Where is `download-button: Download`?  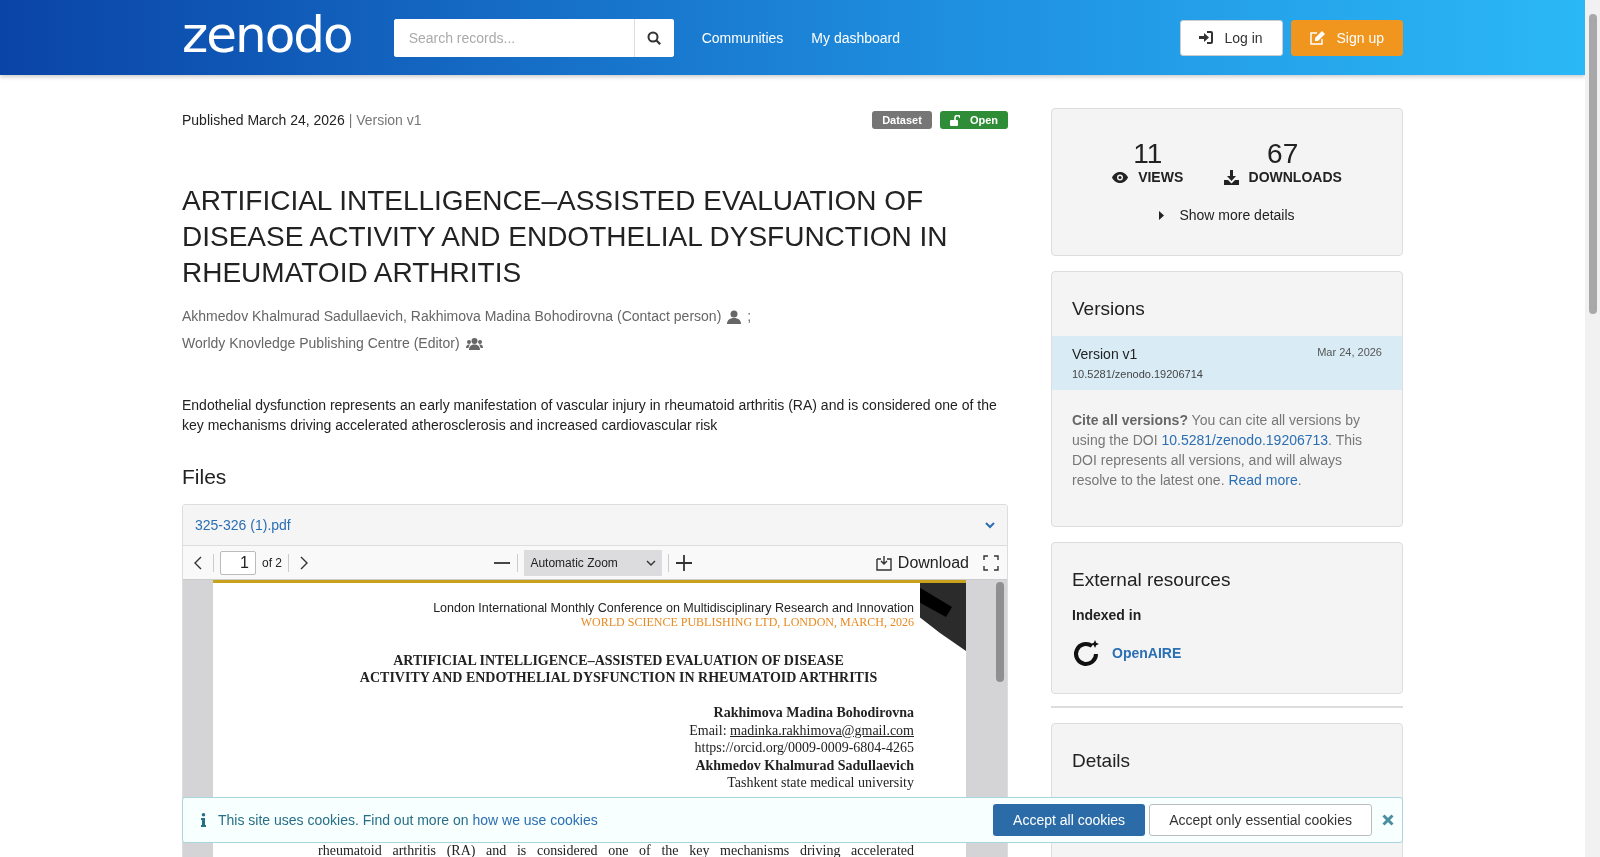 download-button: Download is located at coordinates (922, 562).